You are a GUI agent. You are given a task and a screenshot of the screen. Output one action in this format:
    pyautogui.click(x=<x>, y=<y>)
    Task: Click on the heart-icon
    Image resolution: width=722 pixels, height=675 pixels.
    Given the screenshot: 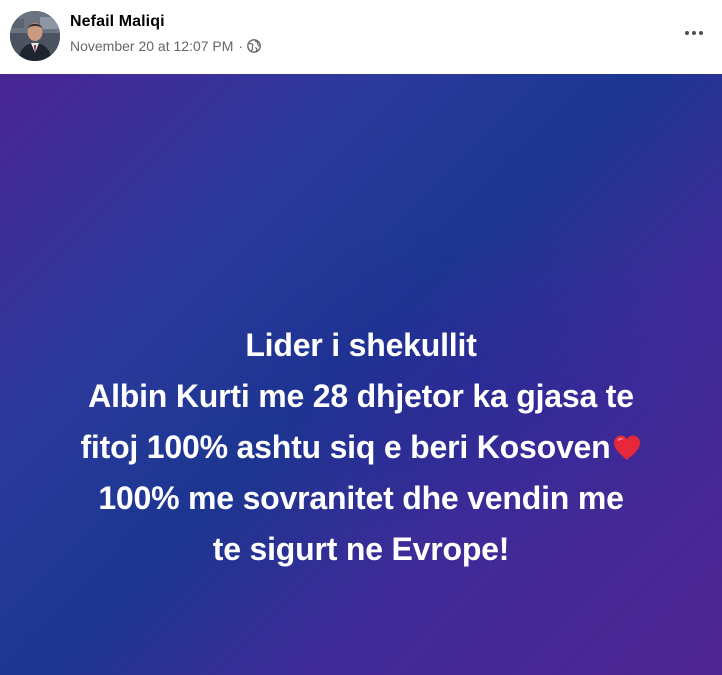 What is the action you would take?
    pyautogui.click(x=627, y=443)
    